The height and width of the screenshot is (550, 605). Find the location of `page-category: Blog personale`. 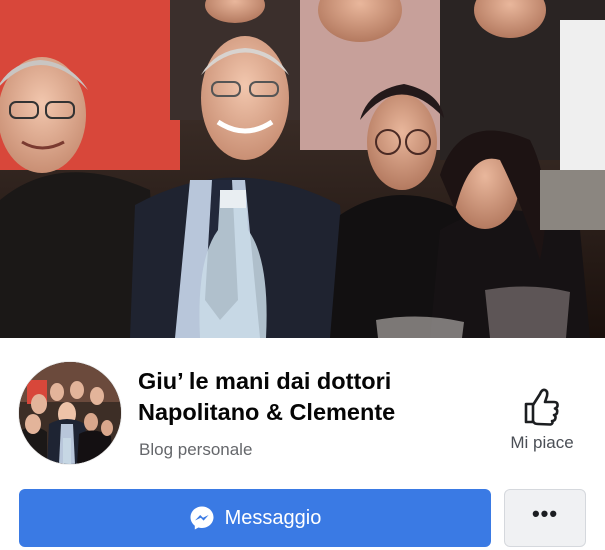

page-category: Blog personale is located at coordinates (196, 449).